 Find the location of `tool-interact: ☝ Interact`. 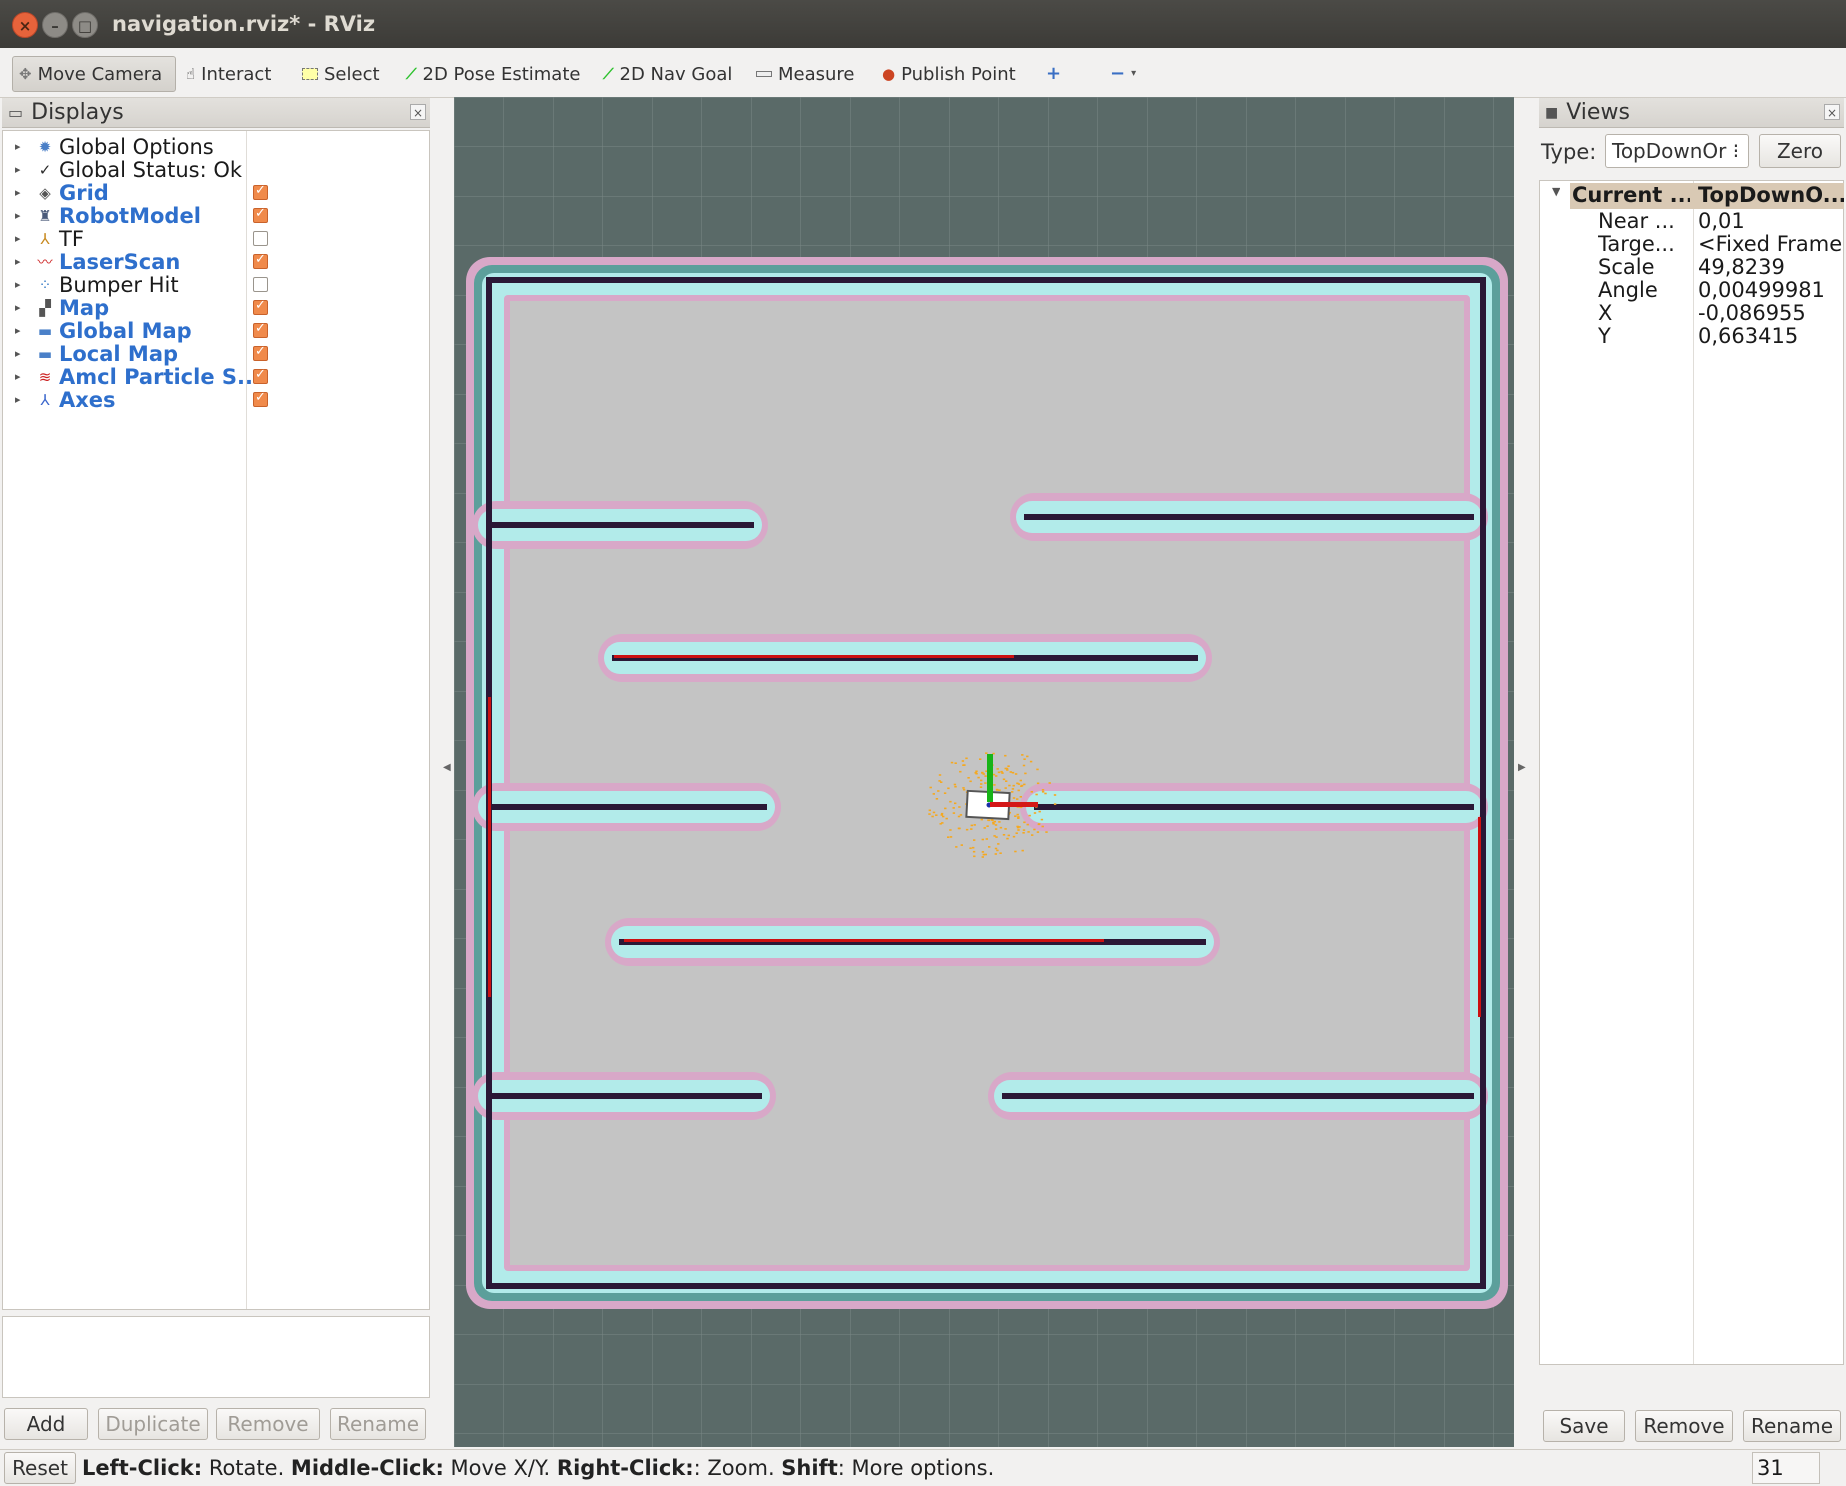

tool-interact: ☝ Interact is located at coordinates (228, 74).